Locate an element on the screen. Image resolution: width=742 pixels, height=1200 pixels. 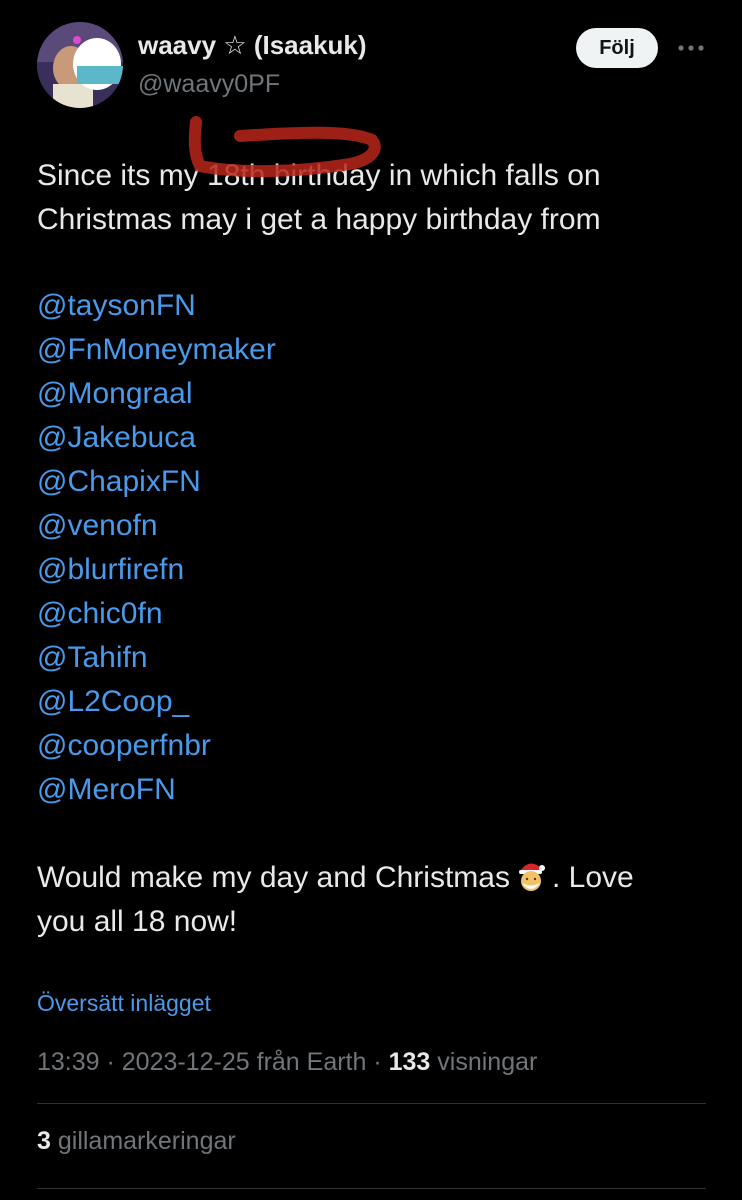
likes-stat: 3 gillamarkeringar is located at coordinates (136, 1141).